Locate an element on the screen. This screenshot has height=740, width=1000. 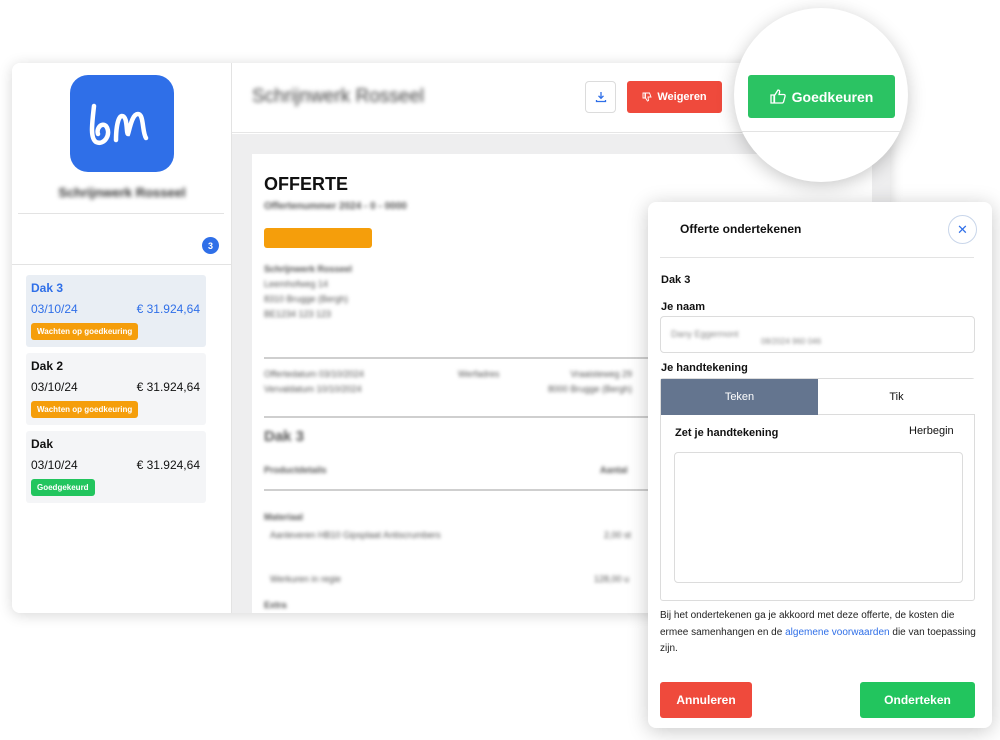
terms-link: algemene voorwaarden is located at coordinates (837, 632).